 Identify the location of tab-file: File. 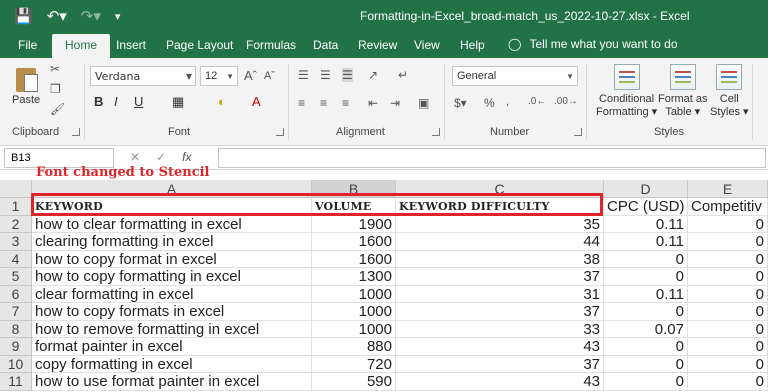
(27, 45).